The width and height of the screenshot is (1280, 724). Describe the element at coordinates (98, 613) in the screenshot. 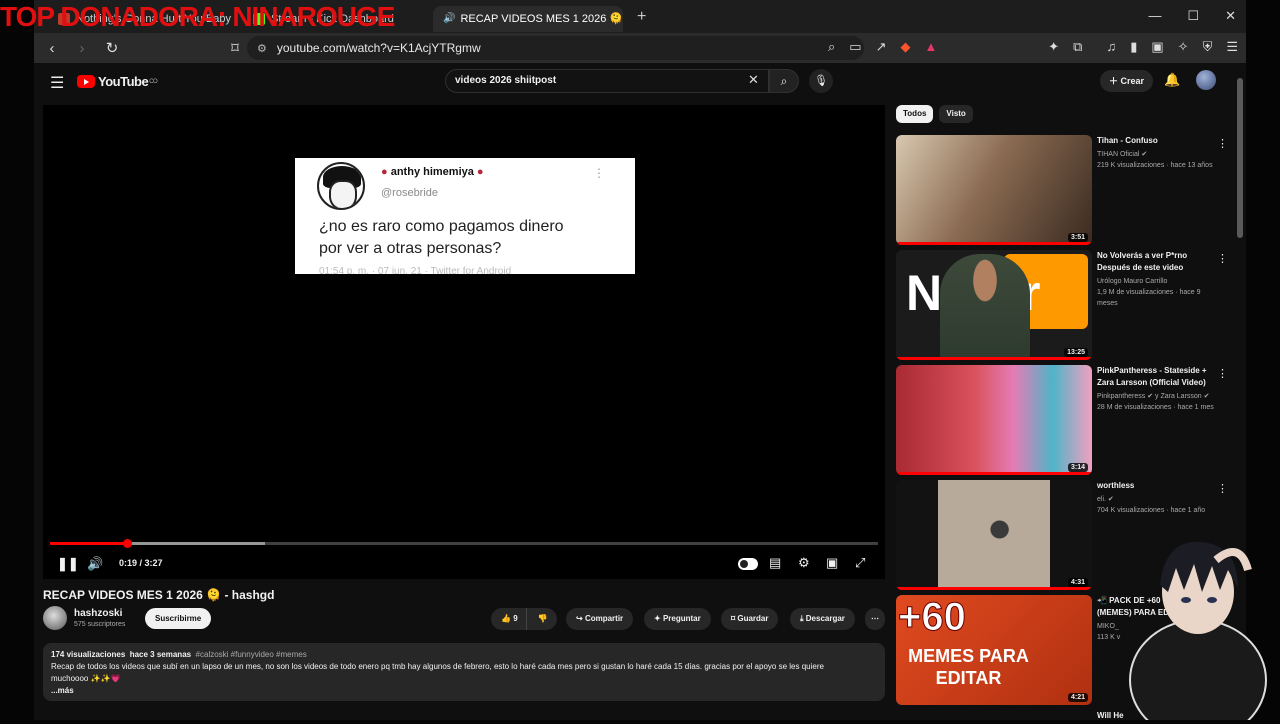

I see `channel-name: hashzoski` at that location.